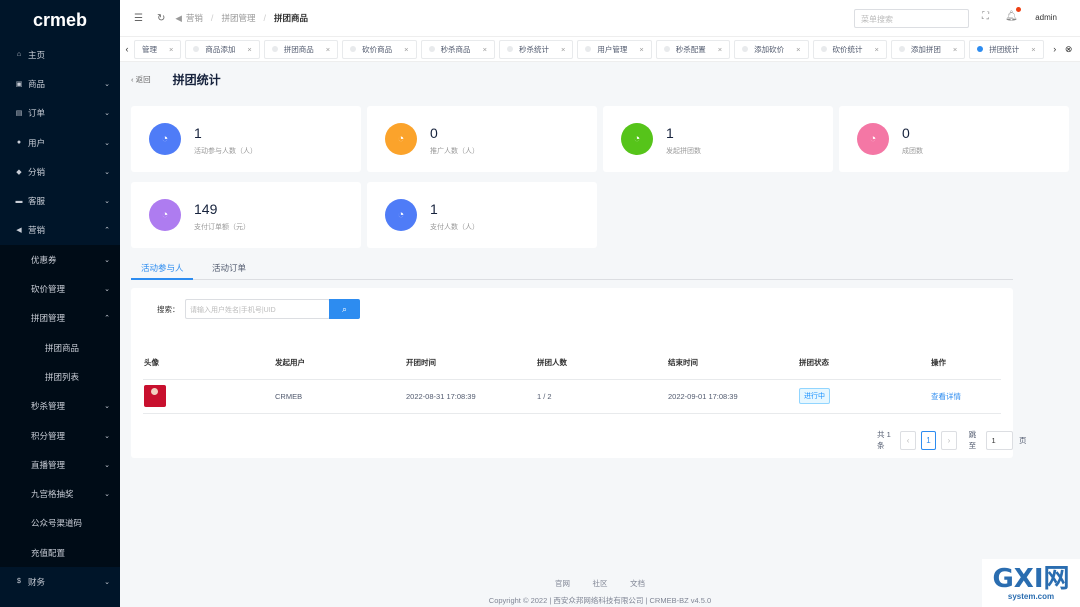 Image resolution: width=1080 pixels, height=607 pixels. Describe the element at coordinates (1055, 49) in the screenshot. I see `tabs-next-icon: ›` at that location.